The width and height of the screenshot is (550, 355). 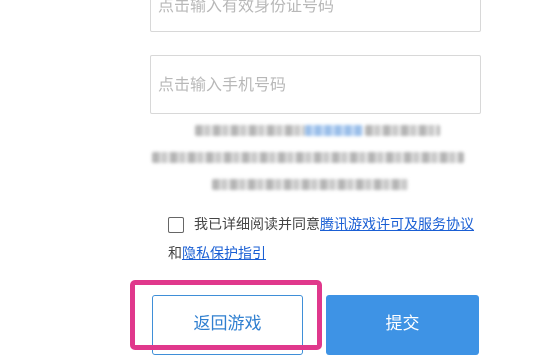 What do you see at coordinates (224, 254) in the screenshot?
I see `privacy-link: 隐私保护指引` at bounding box center [224, 254].